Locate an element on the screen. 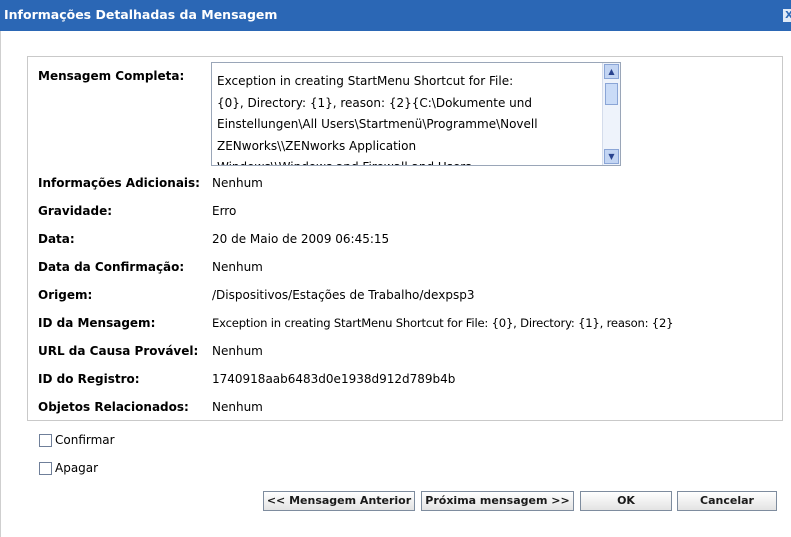 Image resolution: width=791 pixels, height=537 pixels. additional-info-value: Nenhum is located at coordinates (237, 183).